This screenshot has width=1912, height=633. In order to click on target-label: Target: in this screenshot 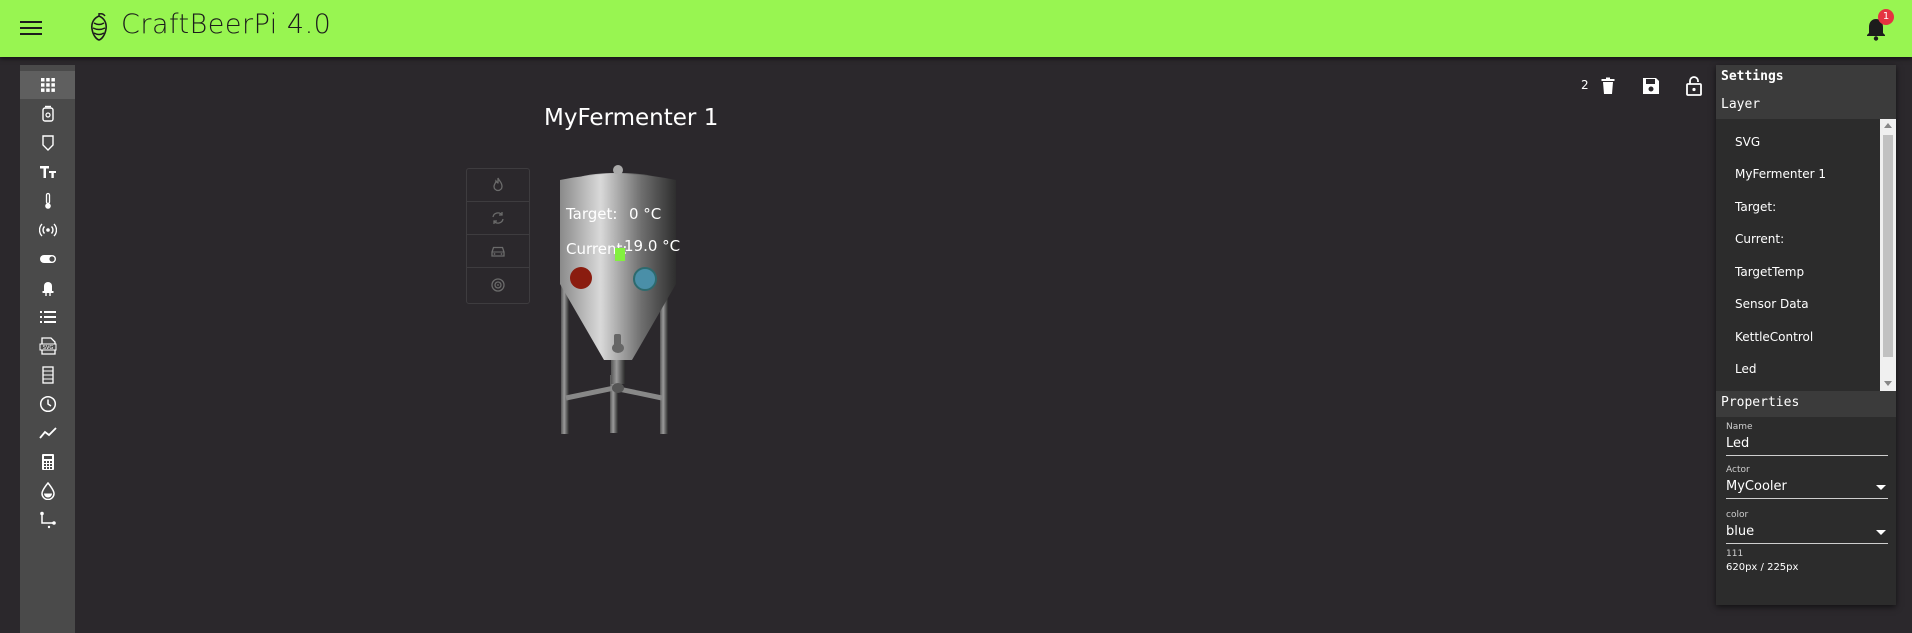, I will do `click(592, 214)`.